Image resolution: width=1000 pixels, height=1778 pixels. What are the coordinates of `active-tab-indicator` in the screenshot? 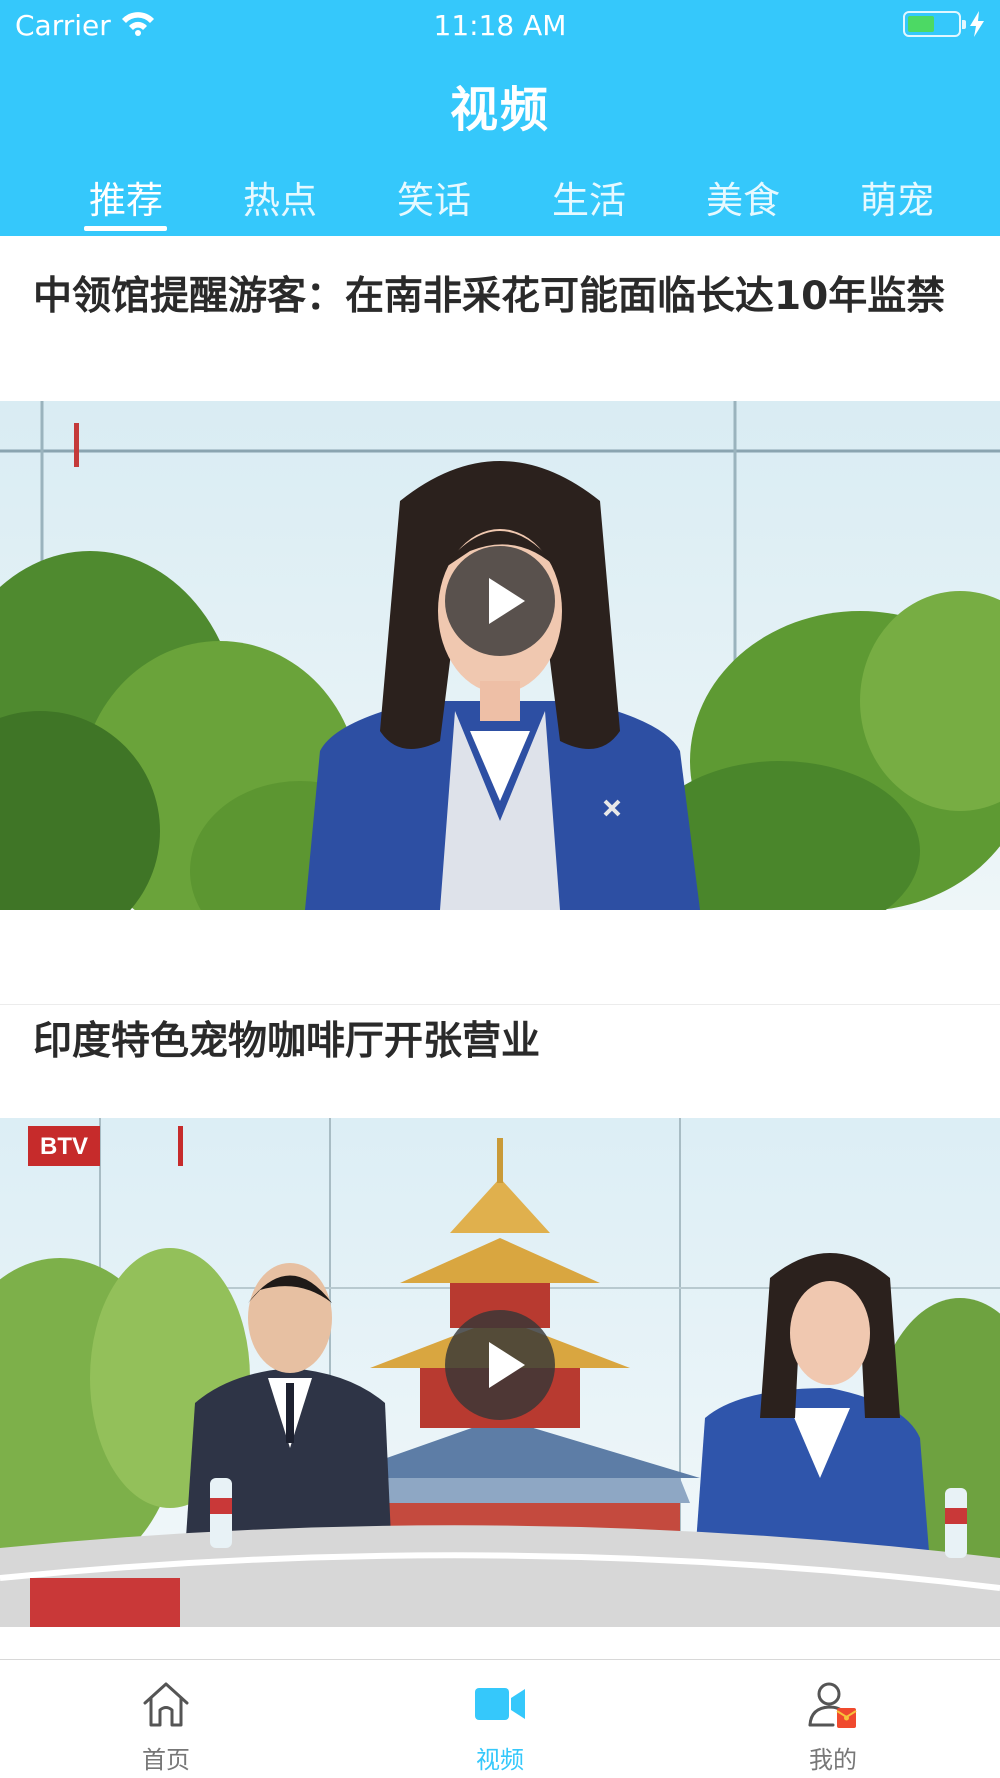 It's located at (125, 228).